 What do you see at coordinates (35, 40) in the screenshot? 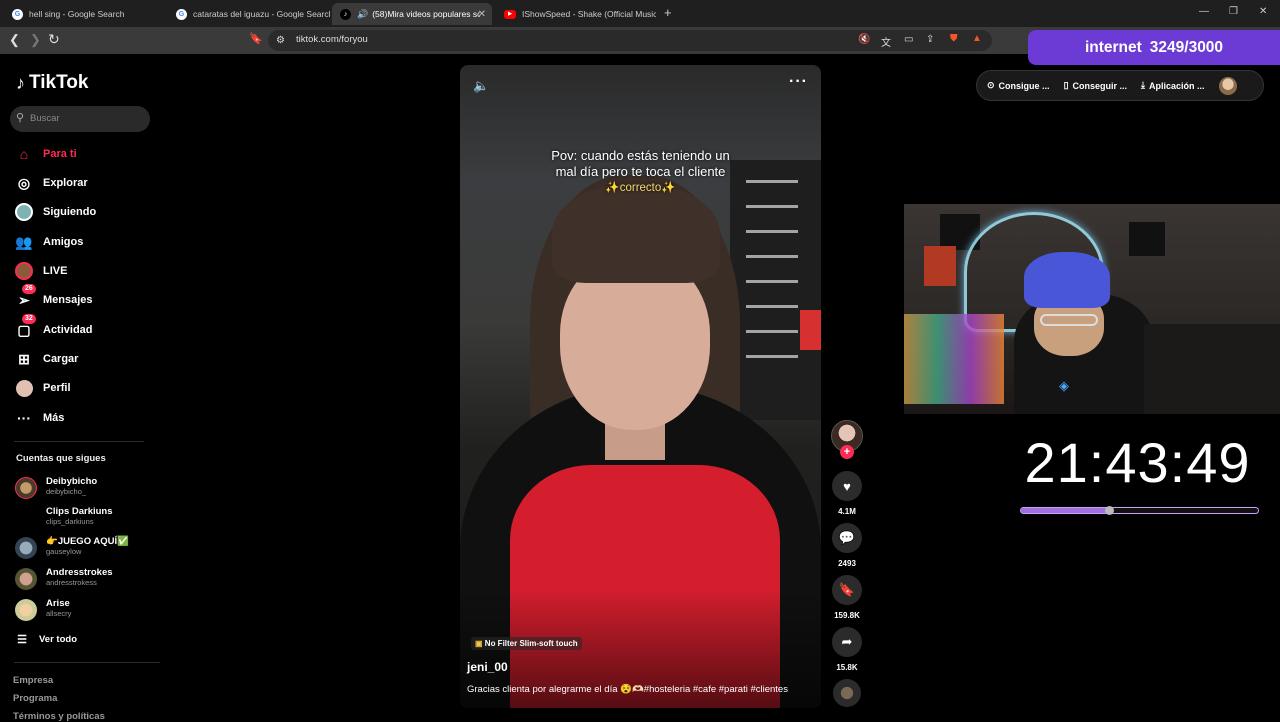
I see `forward-icon: ❯` at bounding box center [35, 40].